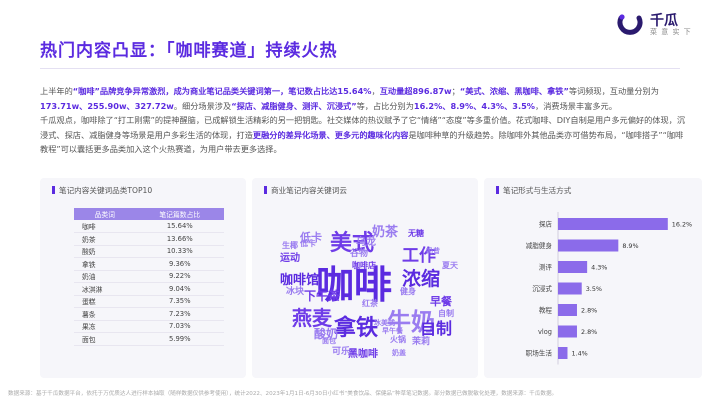  I want to click on table-row: 冰淇淋 9.04%, so click(149, 289).